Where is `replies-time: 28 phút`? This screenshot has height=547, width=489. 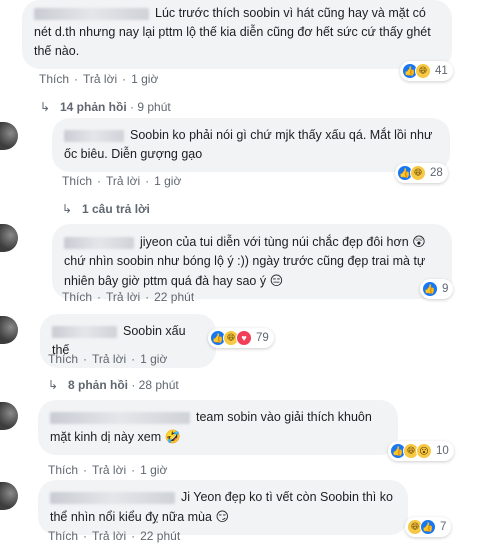 replies-time: 28 phút is located at coordinates (158, 385).